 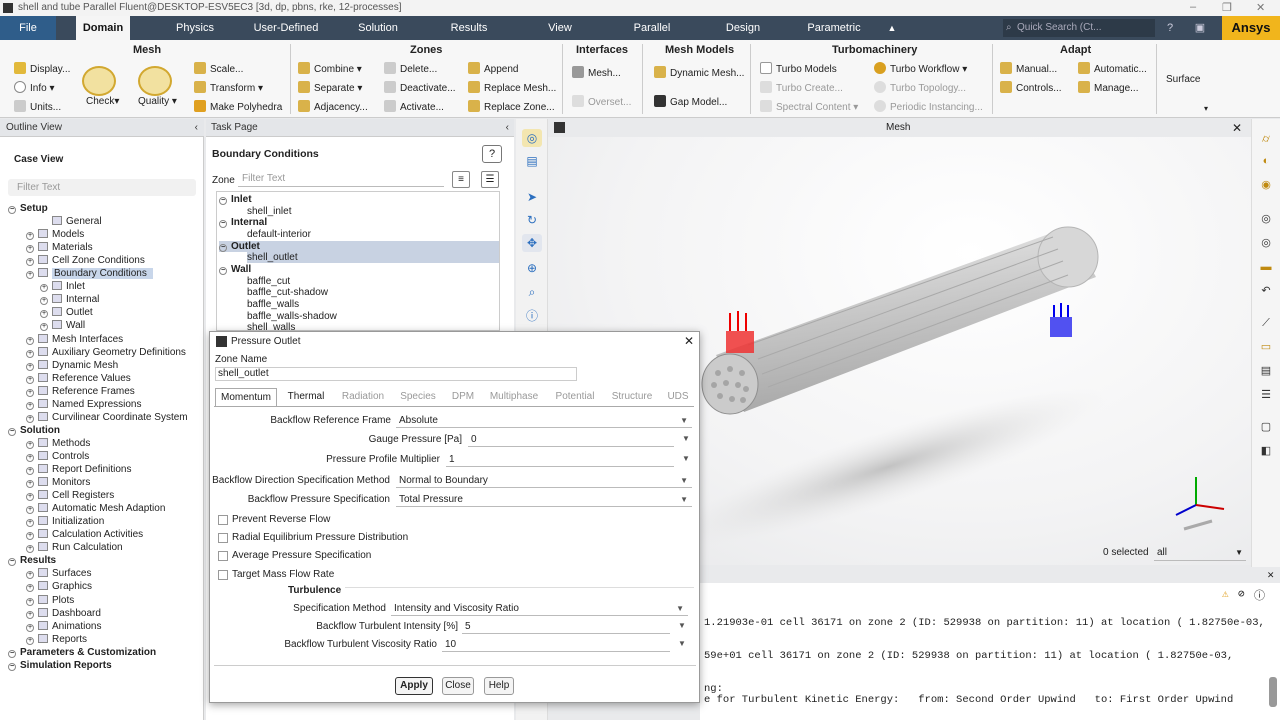 I want to click on outline-tree-item: + Wall, so click(x=62, y=326).